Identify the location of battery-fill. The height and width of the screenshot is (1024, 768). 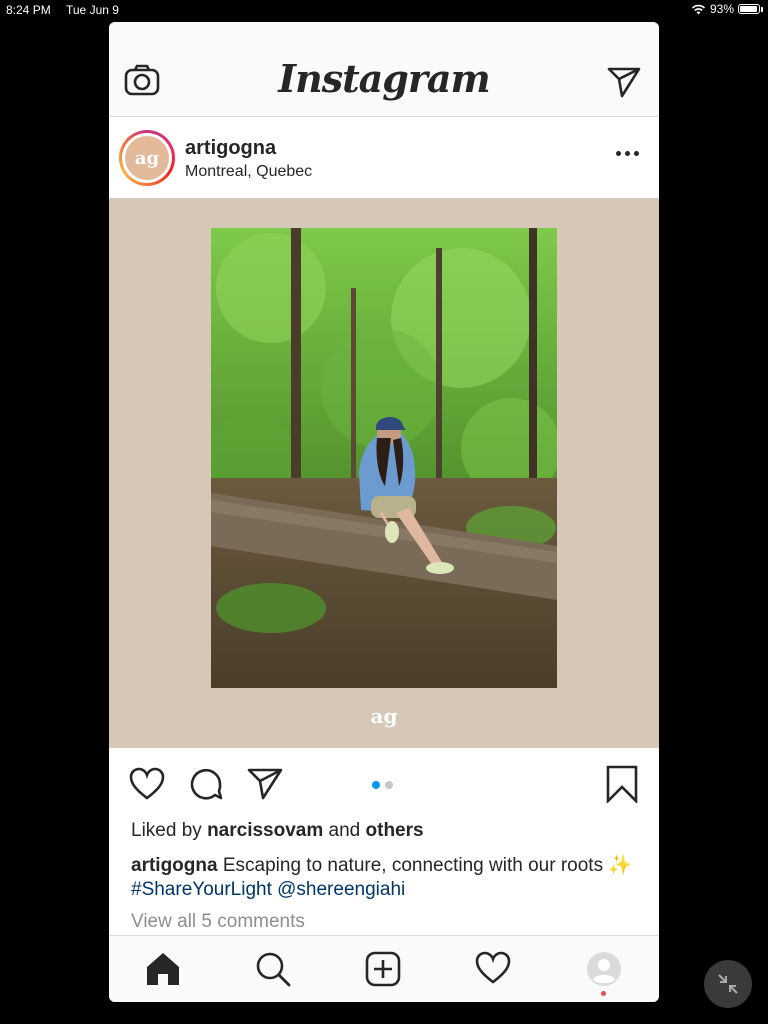
(748, 9).